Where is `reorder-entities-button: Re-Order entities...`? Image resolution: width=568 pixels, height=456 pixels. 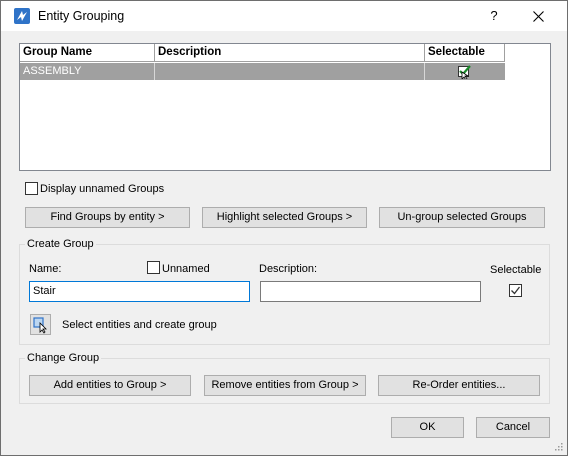 reorder-entities-button: Re-Order entities... is located at coordinates (459, 385).